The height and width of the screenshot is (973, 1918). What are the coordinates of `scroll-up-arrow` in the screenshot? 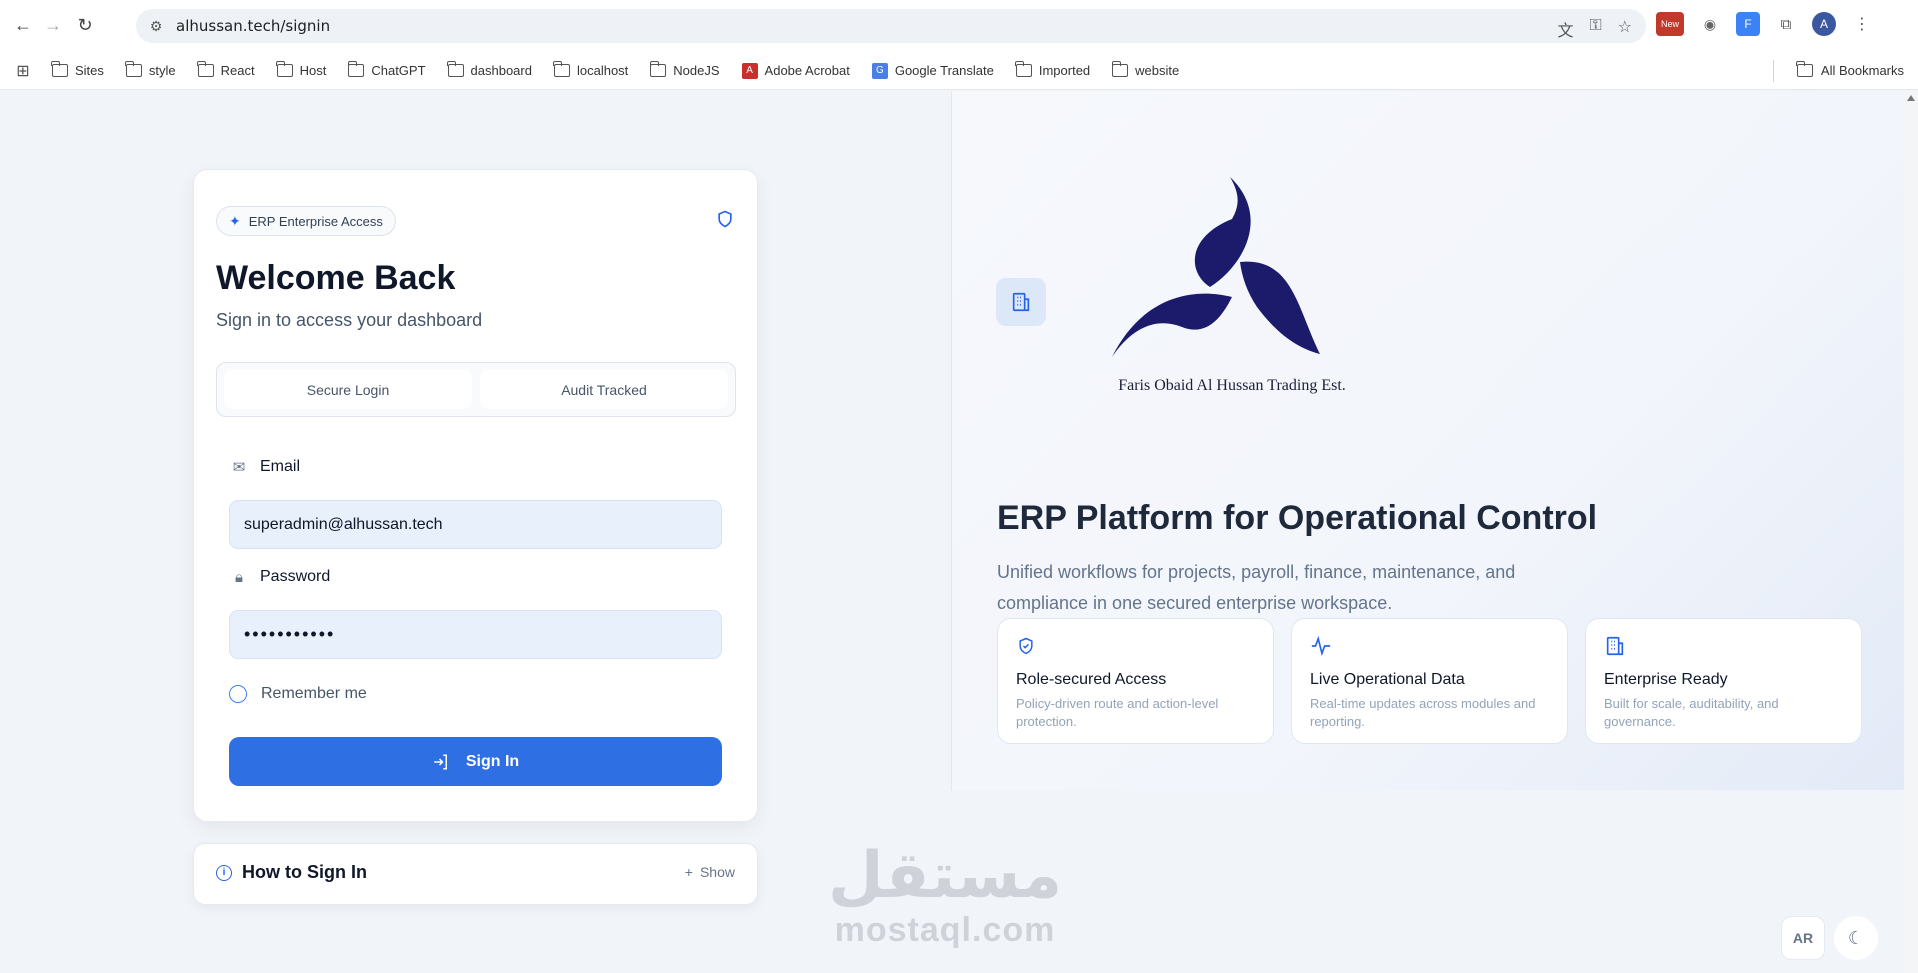 It's located at (1911, 98).